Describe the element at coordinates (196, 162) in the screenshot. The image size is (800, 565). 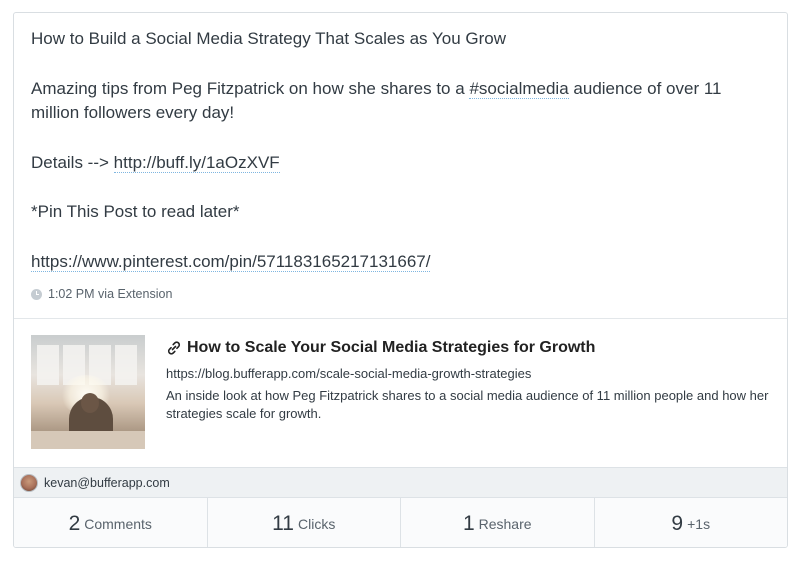
I see `short-link: http://buff.ly/1aOzXVF` at that location.